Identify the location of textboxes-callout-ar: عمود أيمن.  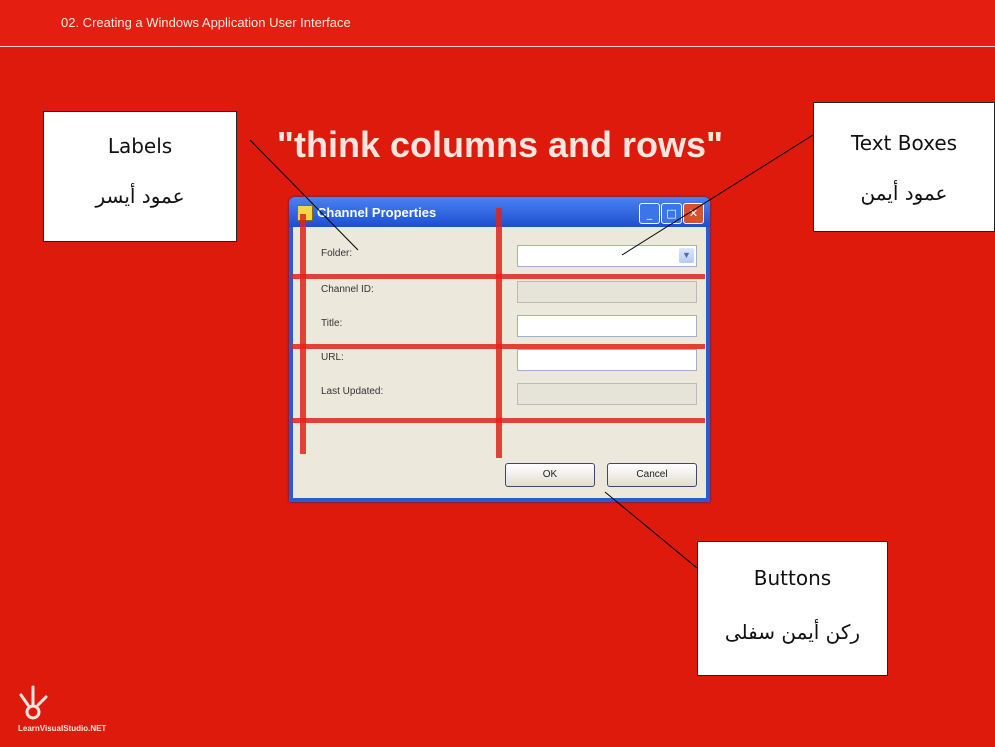
(904, 193).